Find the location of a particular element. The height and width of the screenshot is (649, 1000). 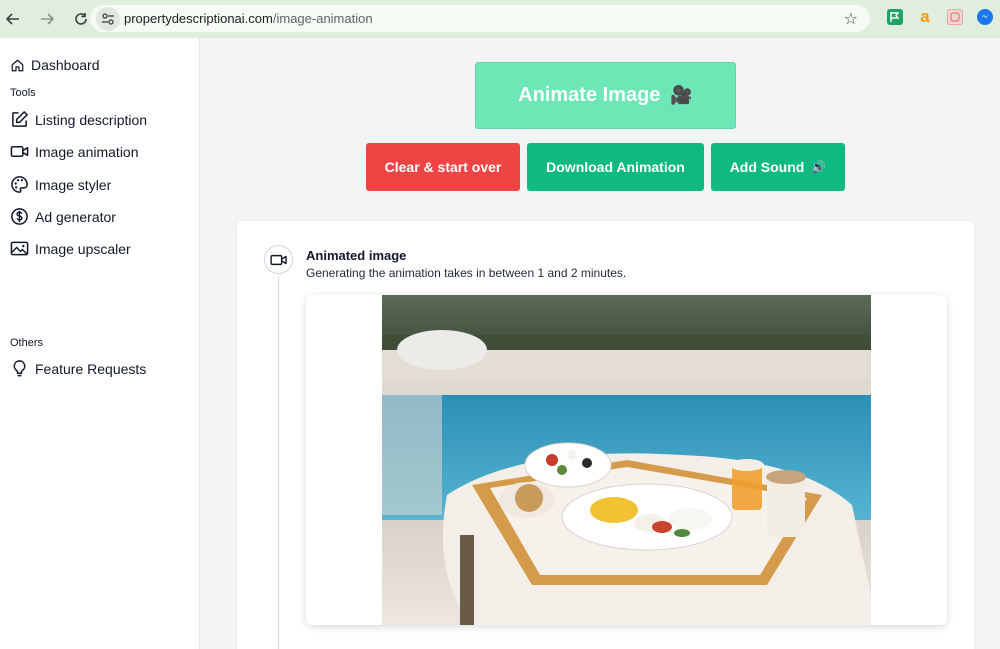

green-flag-extension-icon is located at coordinates (895, 17).